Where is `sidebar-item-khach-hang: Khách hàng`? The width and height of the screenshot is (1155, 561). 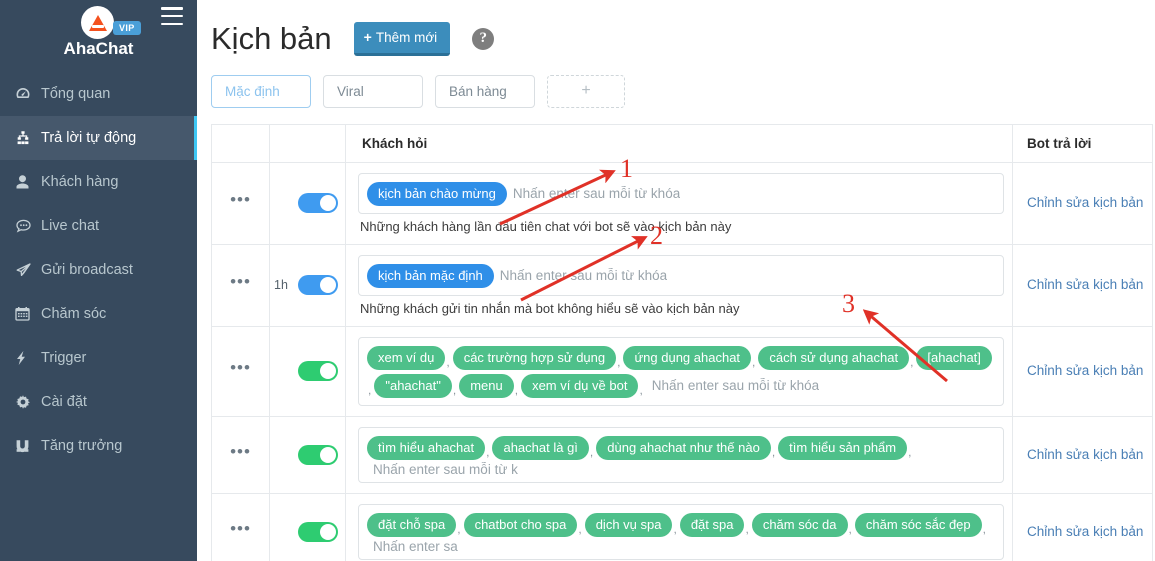
sidebar-item-khach-hang: Khách hàng is located at coordinates (98, 182).